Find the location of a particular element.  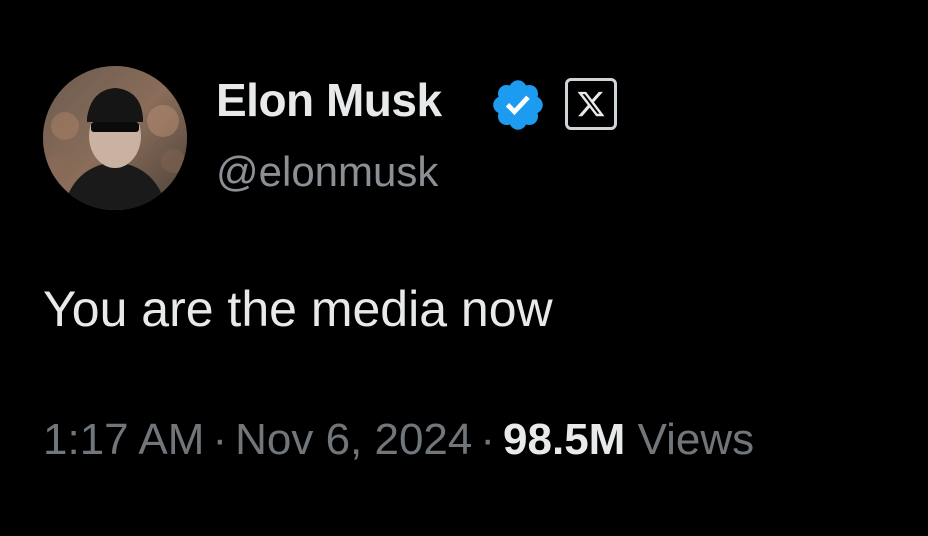

avatar is located at coordinates (115, 138).